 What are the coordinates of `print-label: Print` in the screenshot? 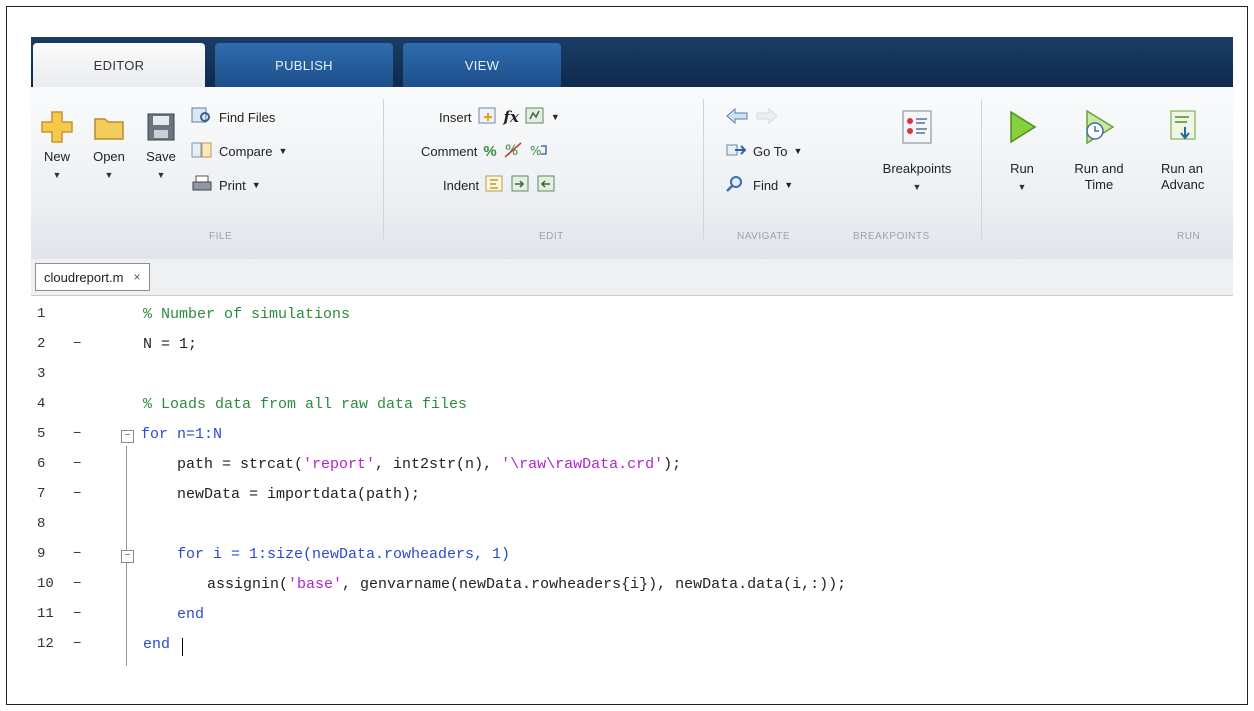 It's located at (232, 185).